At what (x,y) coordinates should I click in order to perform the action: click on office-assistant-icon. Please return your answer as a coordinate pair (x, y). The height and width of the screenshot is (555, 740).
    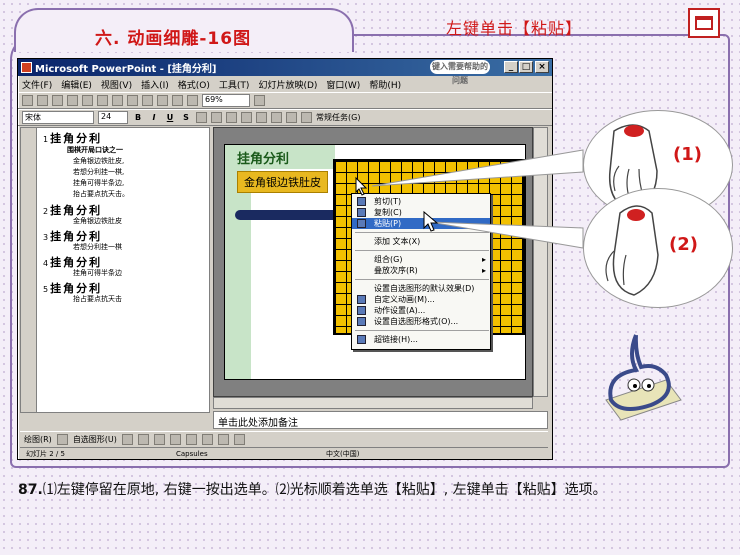
    Looking at the image, I should click on (641, 376).